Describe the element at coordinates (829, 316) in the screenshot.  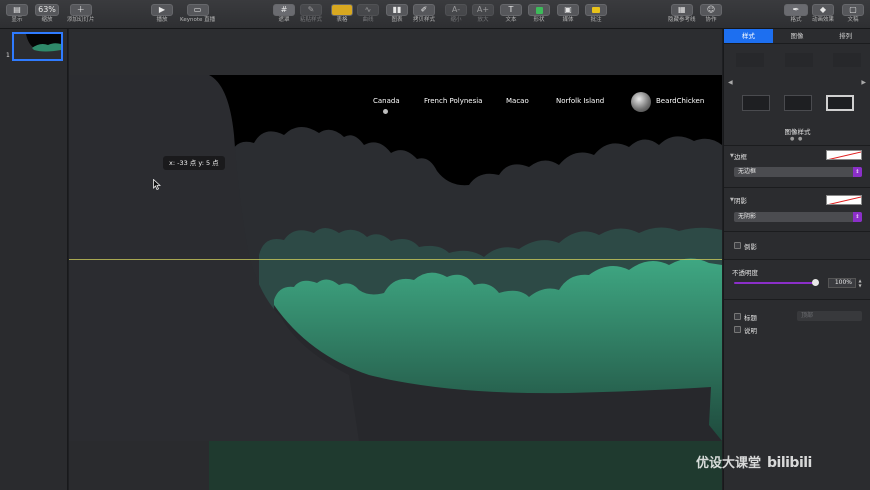
I see `title-position-popup: 顶部` at that location.